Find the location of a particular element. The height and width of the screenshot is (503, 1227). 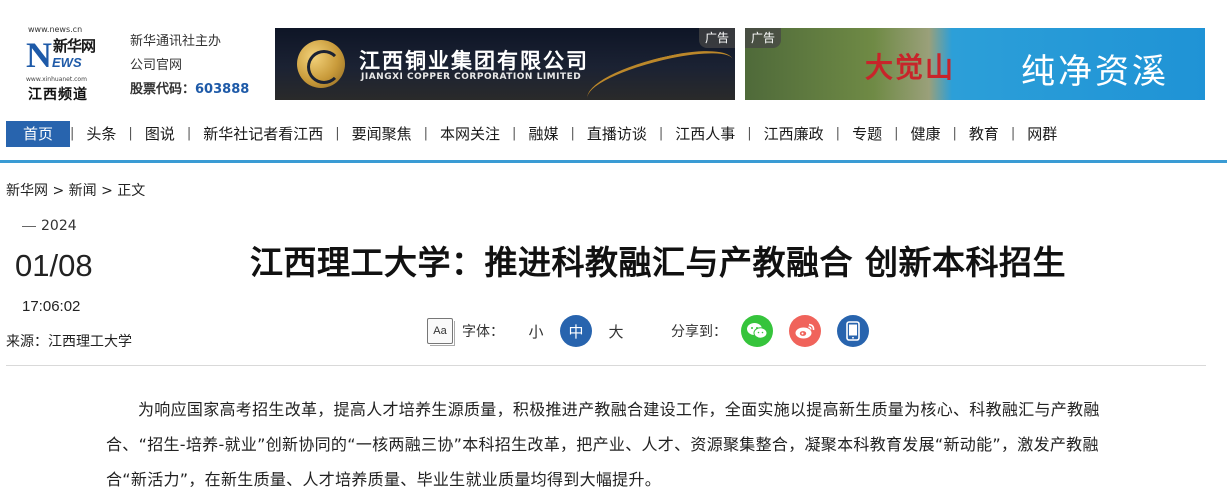

publish-year: 2024 is located at coordinates (49, 226).